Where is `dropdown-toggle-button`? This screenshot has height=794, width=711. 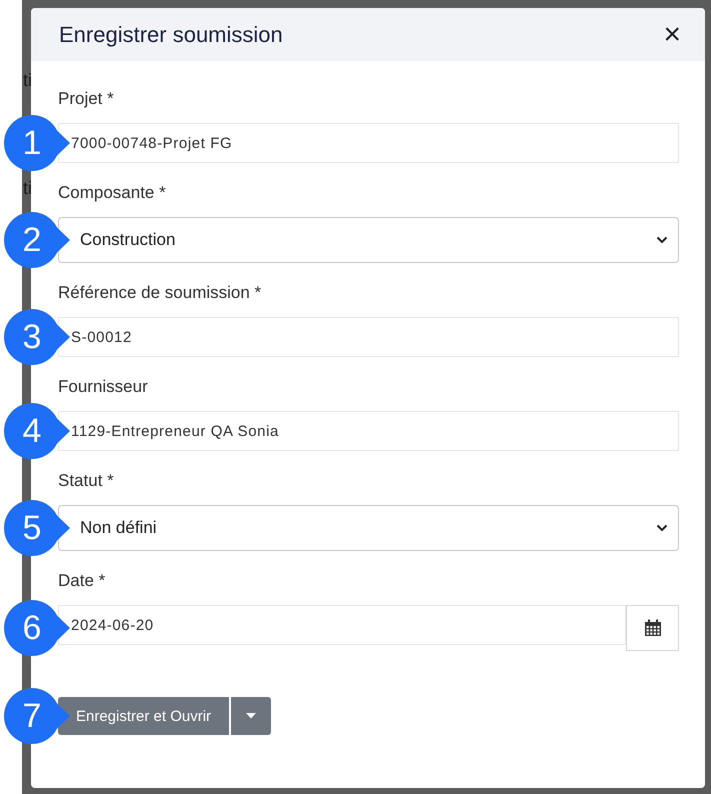
dropdown-toggle-button is located at coordinates (251, 716).